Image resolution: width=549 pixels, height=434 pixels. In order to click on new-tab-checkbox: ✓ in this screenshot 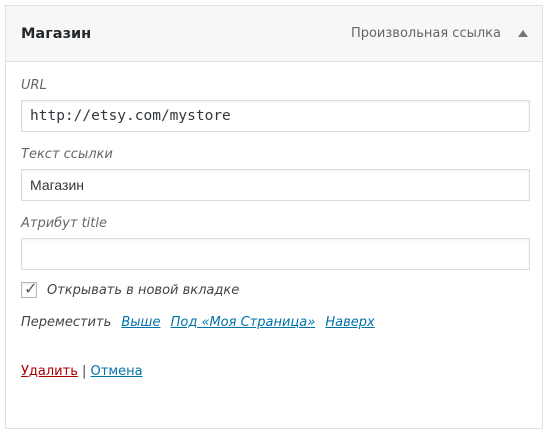, I will do `click(29, 288)`.